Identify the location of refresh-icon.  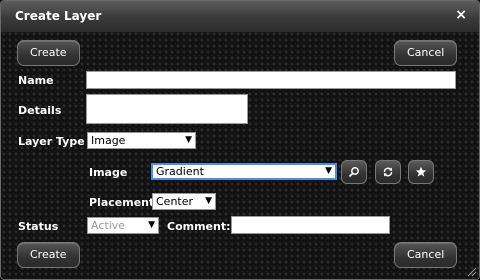
(388, 172).